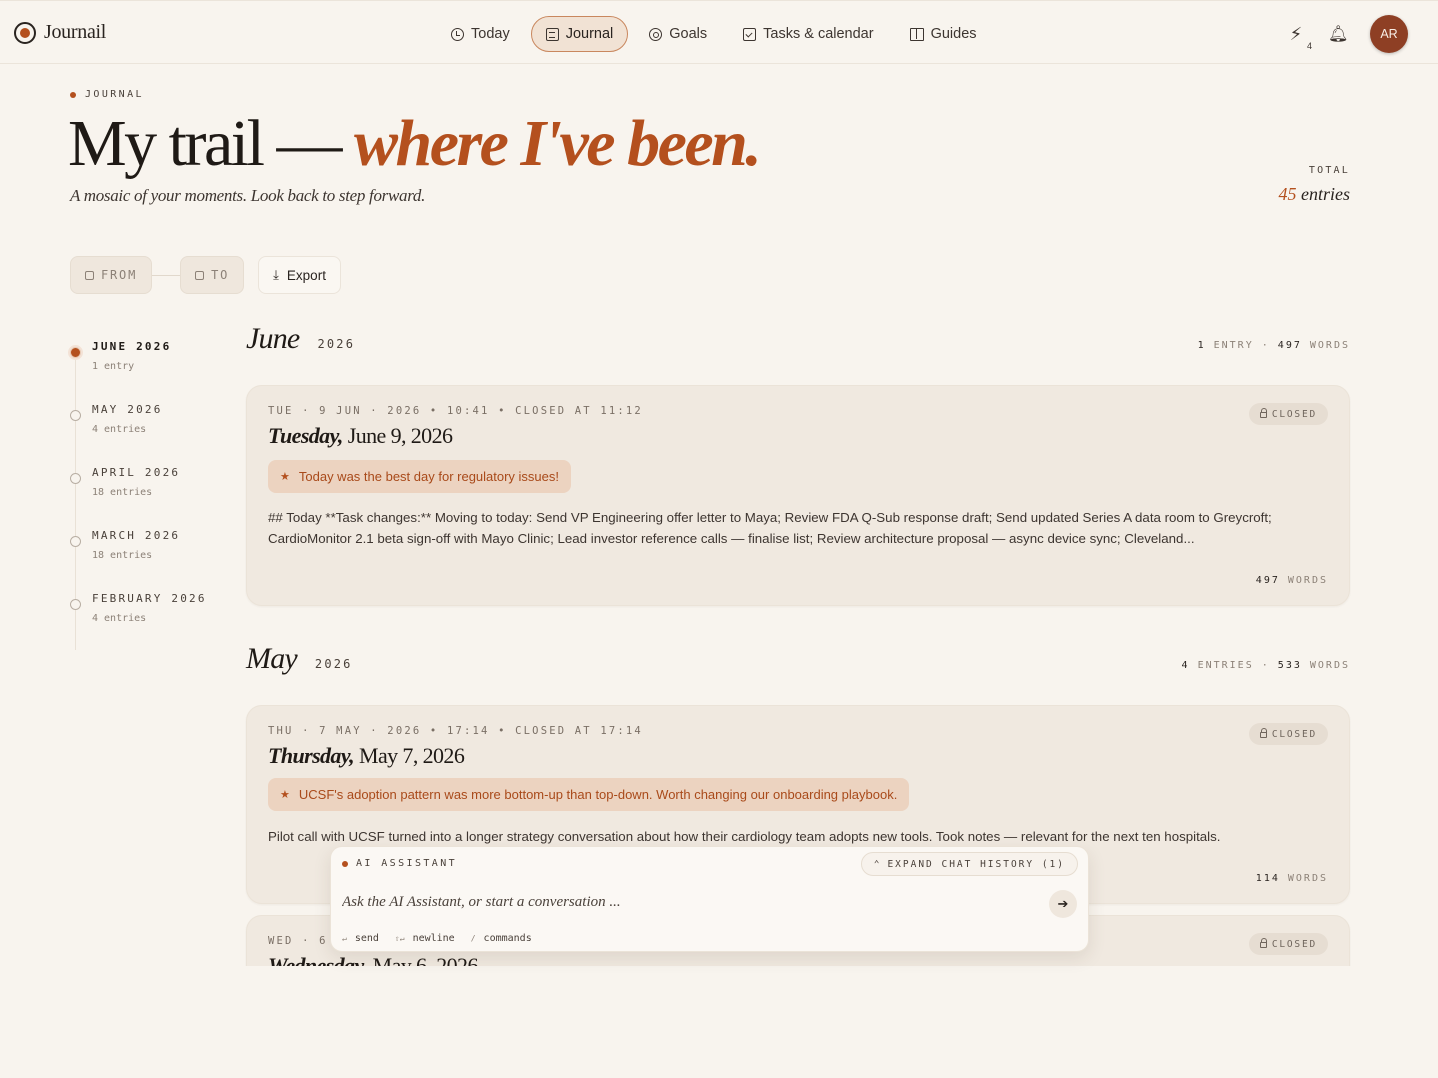  Describe the element at coordinates (344, 938) in the screenshot. I see `enter-key-icon: ↵` at that location.